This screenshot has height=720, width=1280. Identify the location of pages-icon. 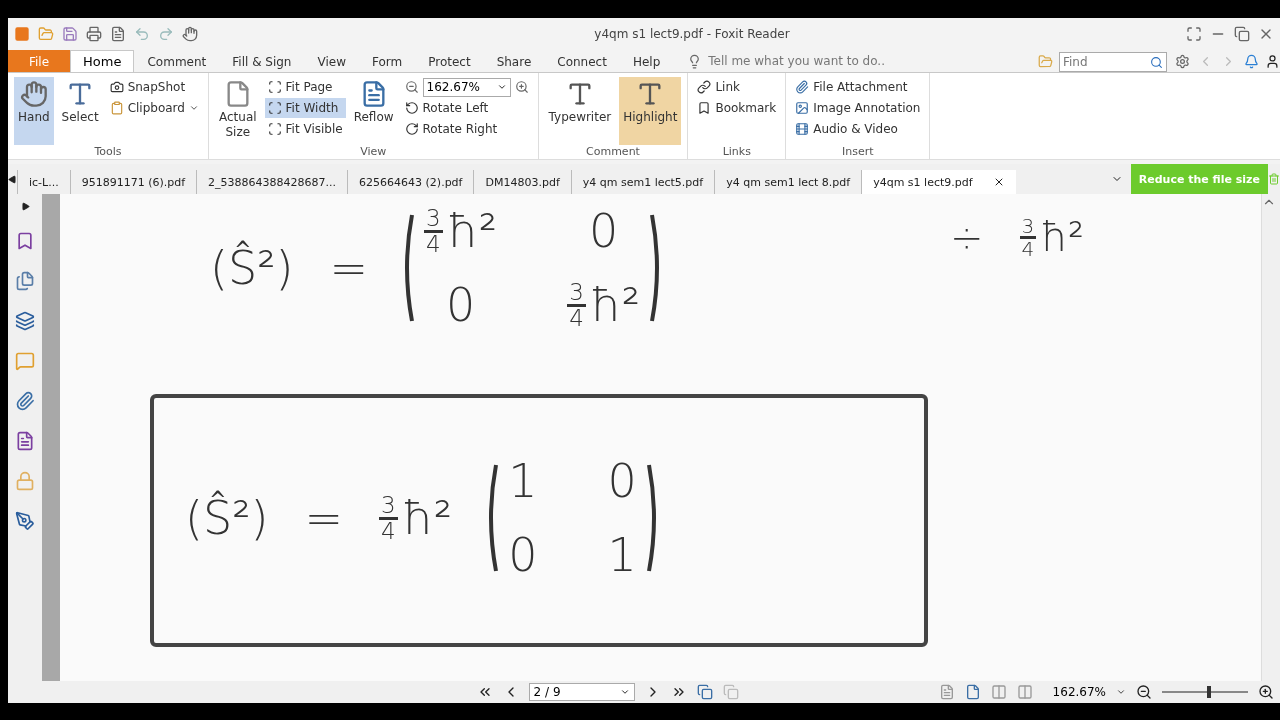
(25, 281).